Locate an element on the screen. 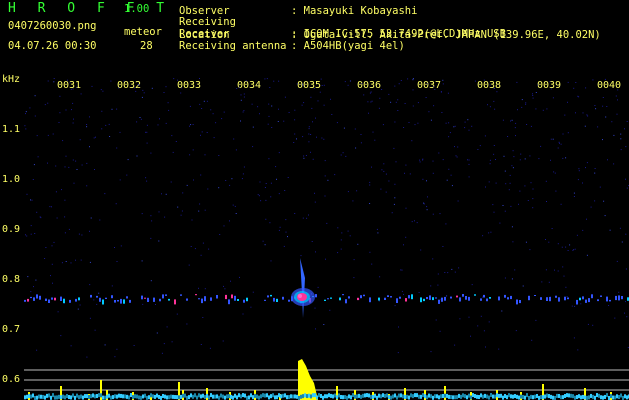 This screenshot has width=629, height=400. y-tick-label: 0.8 is located at coordinates (11, 279).